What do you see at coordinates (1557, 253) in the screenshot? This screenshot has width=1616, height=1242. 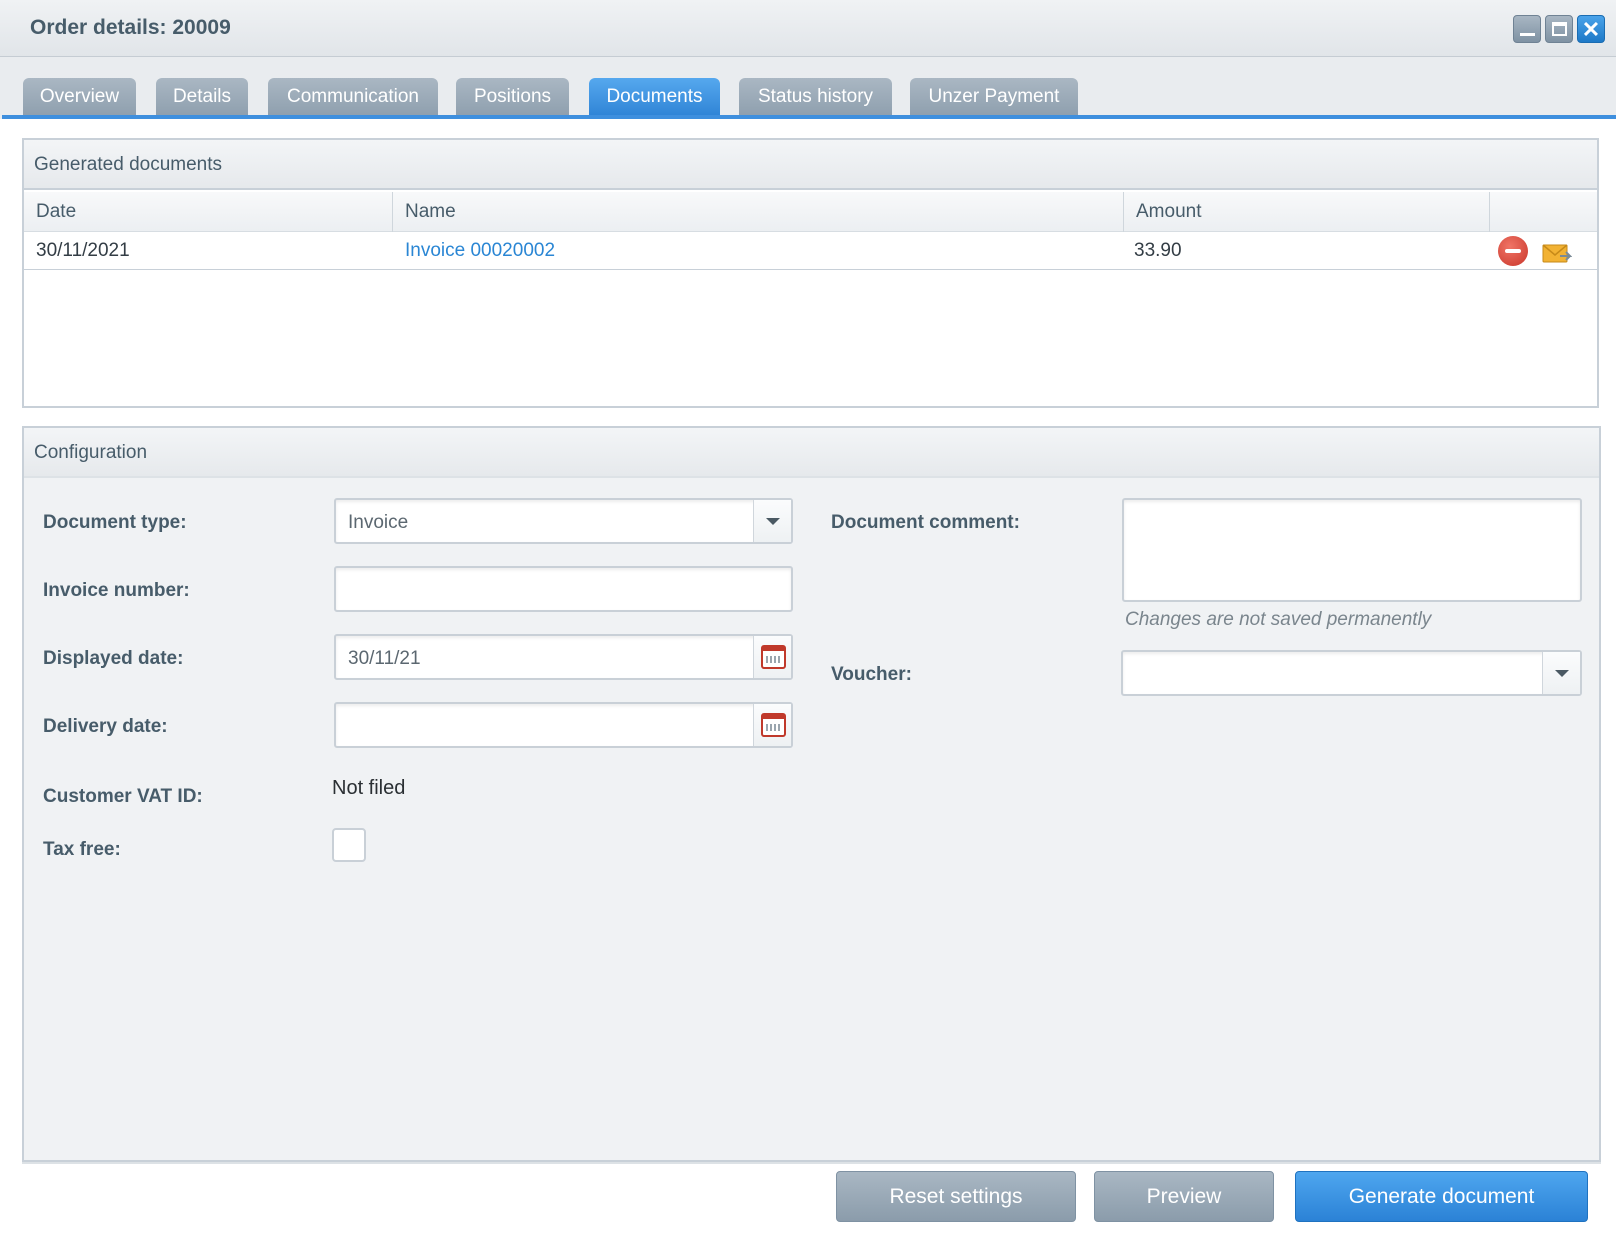 I see `send-mail-icon` at bounding box center [1557, 253].